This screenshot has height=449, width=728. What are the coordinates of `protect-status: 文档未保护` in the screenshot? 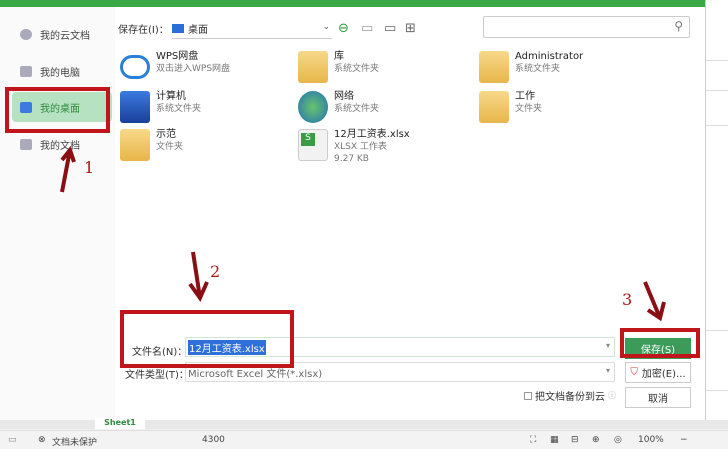 It's located at (74, 441).